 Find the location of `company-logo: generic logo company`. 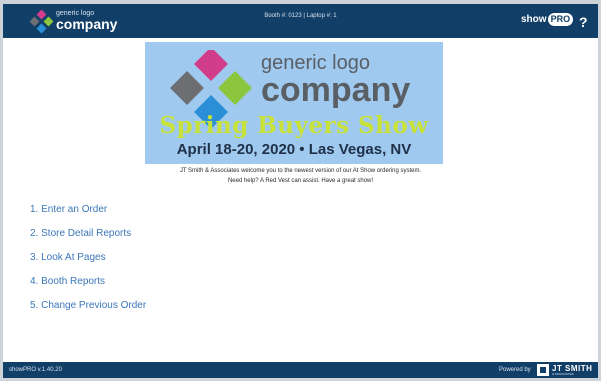

company-logo: generic logo company is located at coordinates (84, 21).